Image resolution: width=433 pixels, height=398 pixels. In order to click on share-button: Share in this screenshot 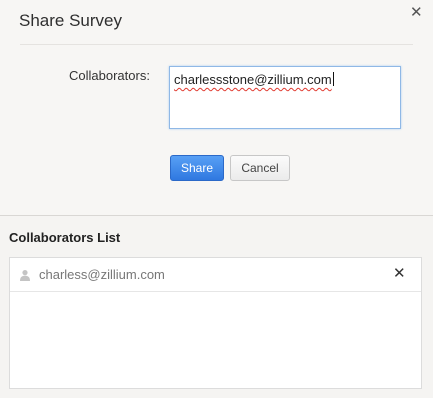, I will do `click(197, 168)`.